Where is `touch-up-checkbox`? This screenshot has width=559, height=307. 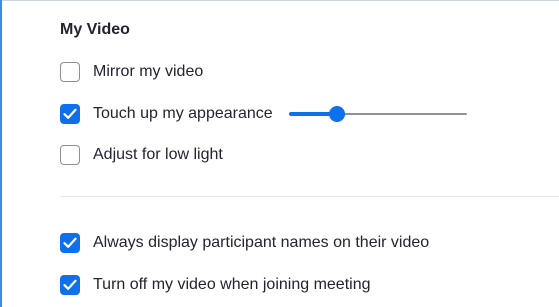 touch-up-checkbox is located at coordinates (70, 114).